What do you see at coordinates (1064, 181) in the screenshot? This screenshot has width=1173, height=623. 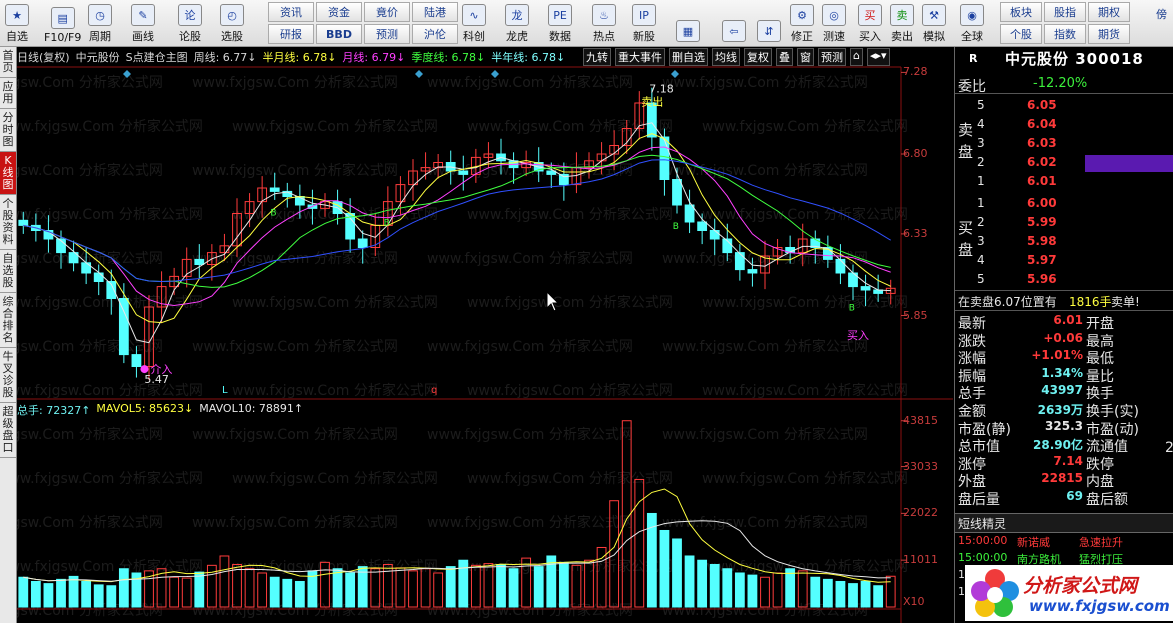 I see `sell-level-1: 1 6.01` at bounding box center [1064, 181].